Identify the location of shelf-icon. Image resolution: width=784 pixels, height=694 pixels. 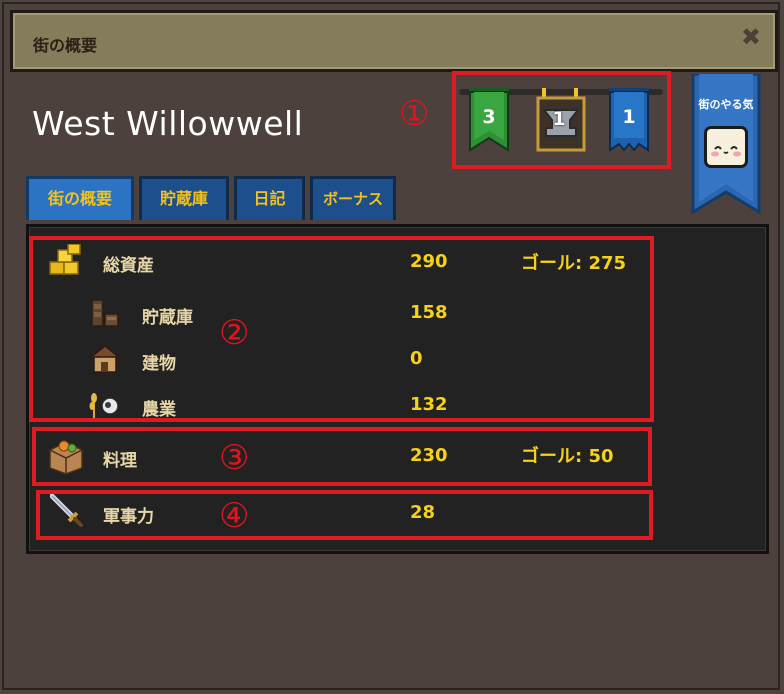
(105, 315).